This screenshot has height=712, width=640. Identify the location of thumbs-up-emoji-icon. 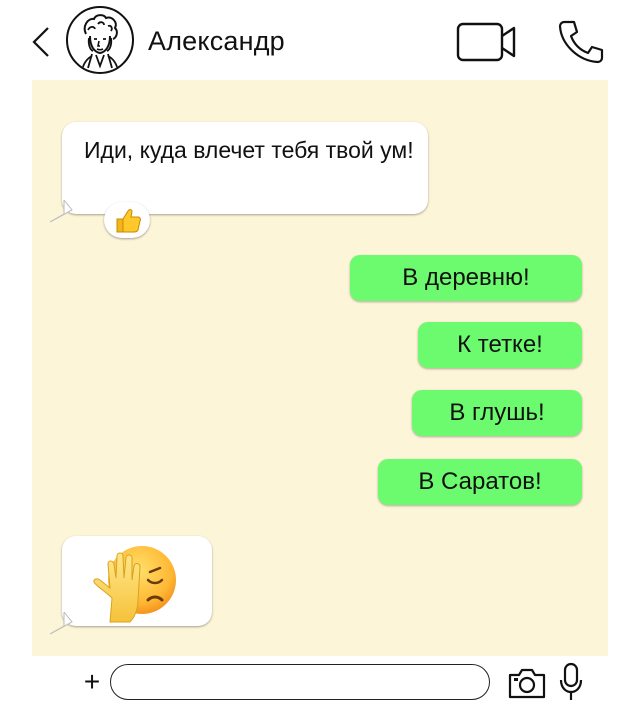
(128, 221).